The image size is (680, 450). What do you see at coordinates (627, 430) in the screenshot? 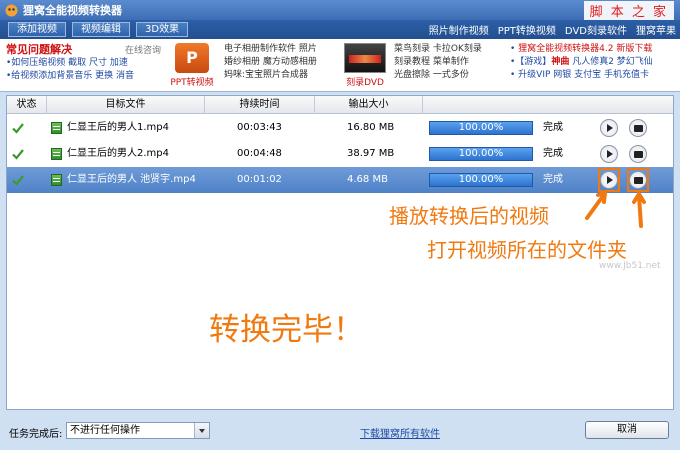
I see `cancel-button: 取消` at bounding box center [627, 430].